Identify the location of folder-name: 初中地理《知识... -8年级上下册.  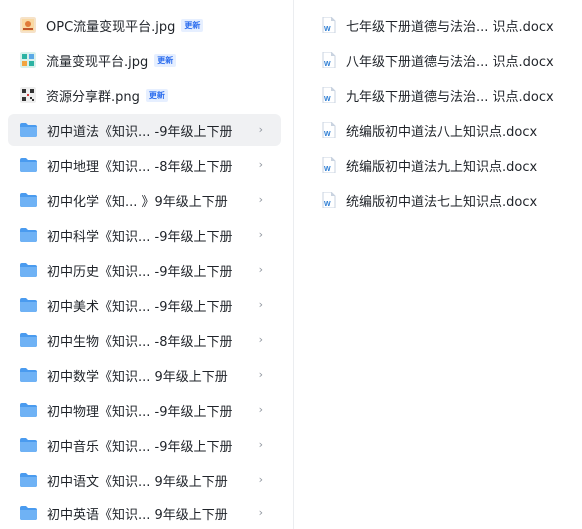
(140, 167).